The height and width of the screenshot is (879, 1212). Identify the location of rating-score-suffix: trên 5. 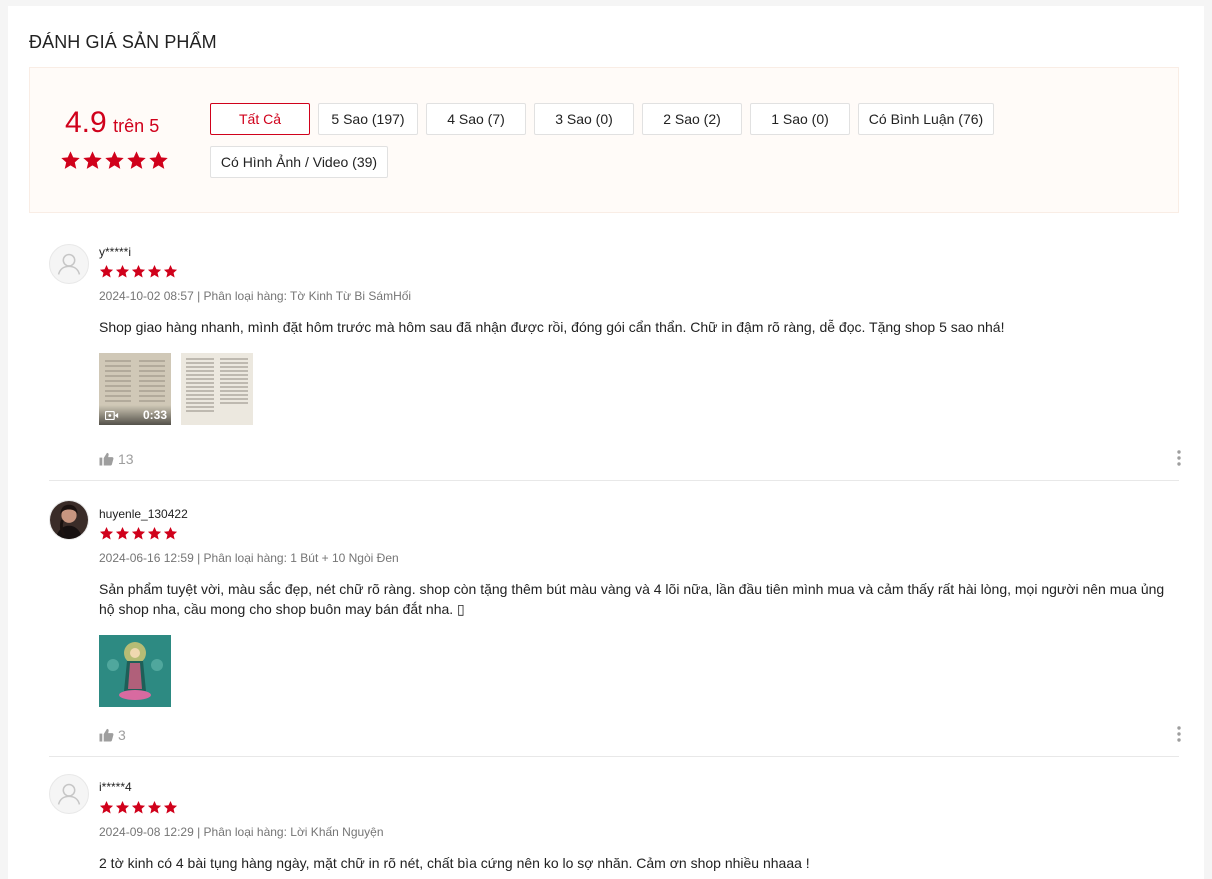
(136, 126).